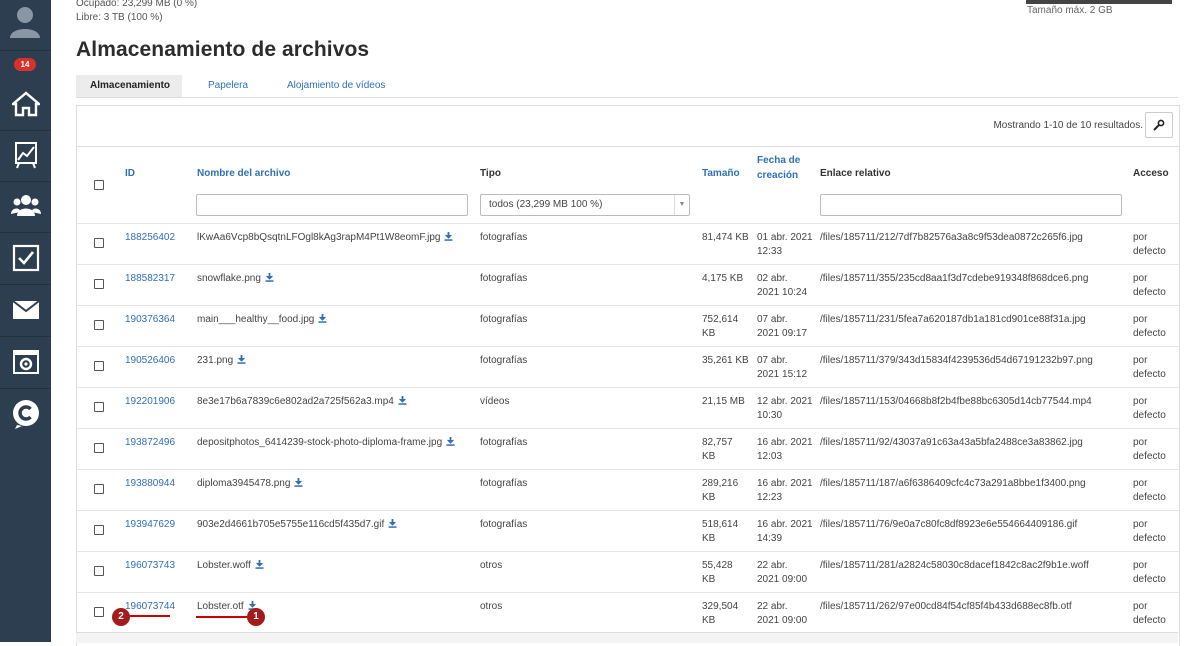 The width and height of the screenshot is (1200, 646). I want to click on file-date-line2: 2021 10:24, so click(782, 292).